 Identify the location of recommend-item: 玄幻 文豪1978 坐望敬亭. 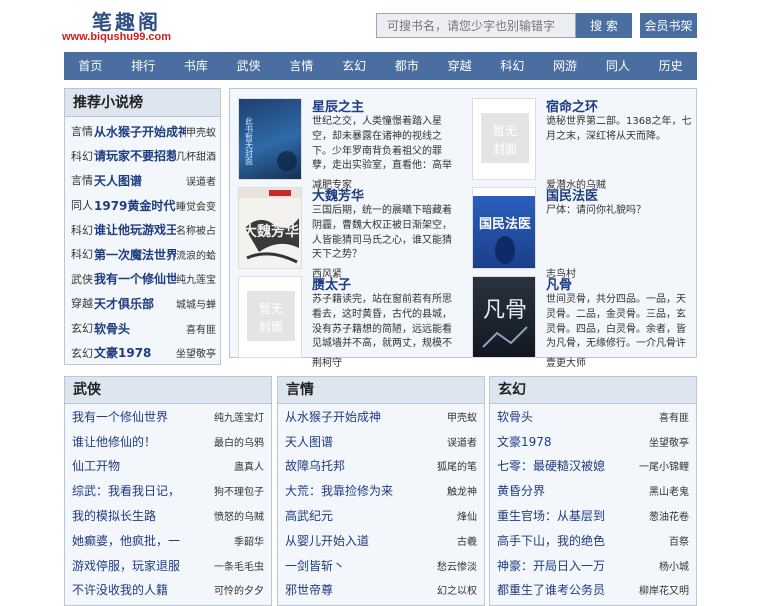
(142, 352).